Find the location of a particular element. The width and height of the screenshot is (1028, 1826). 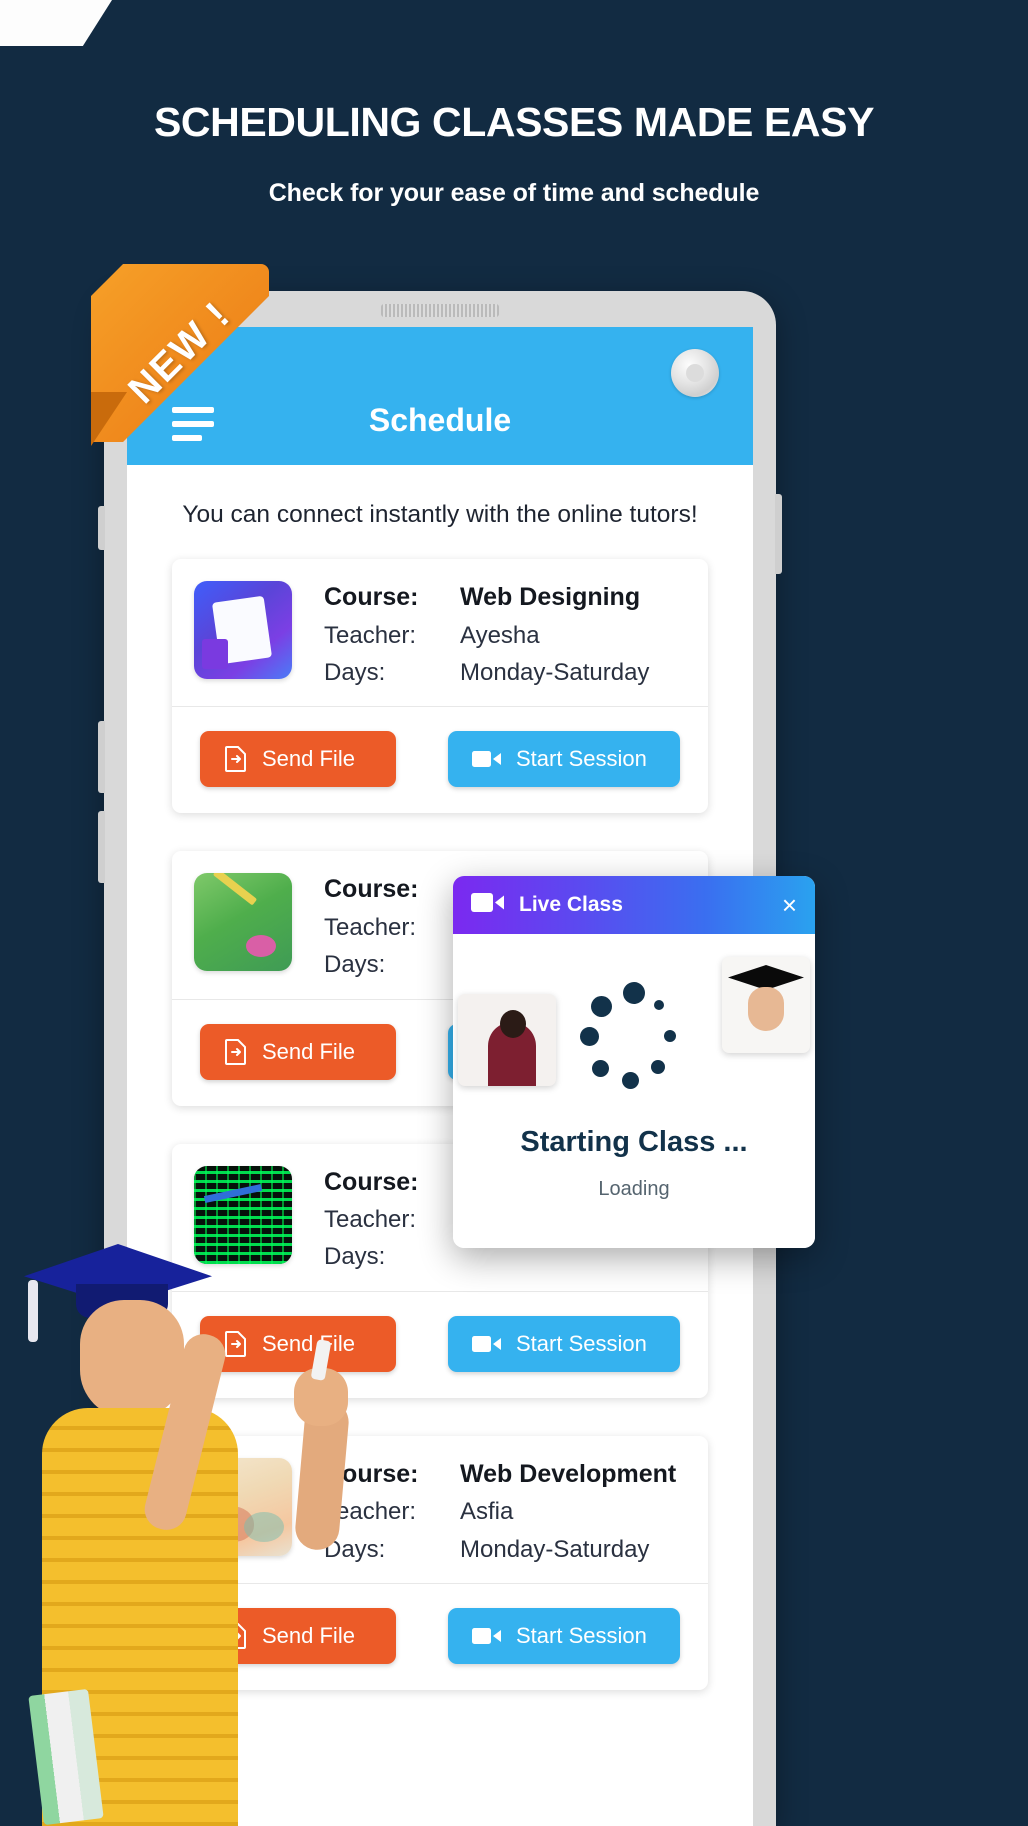

live-class-modal-body: Starting Class ... Loading is located at coordinates (634, 1091).